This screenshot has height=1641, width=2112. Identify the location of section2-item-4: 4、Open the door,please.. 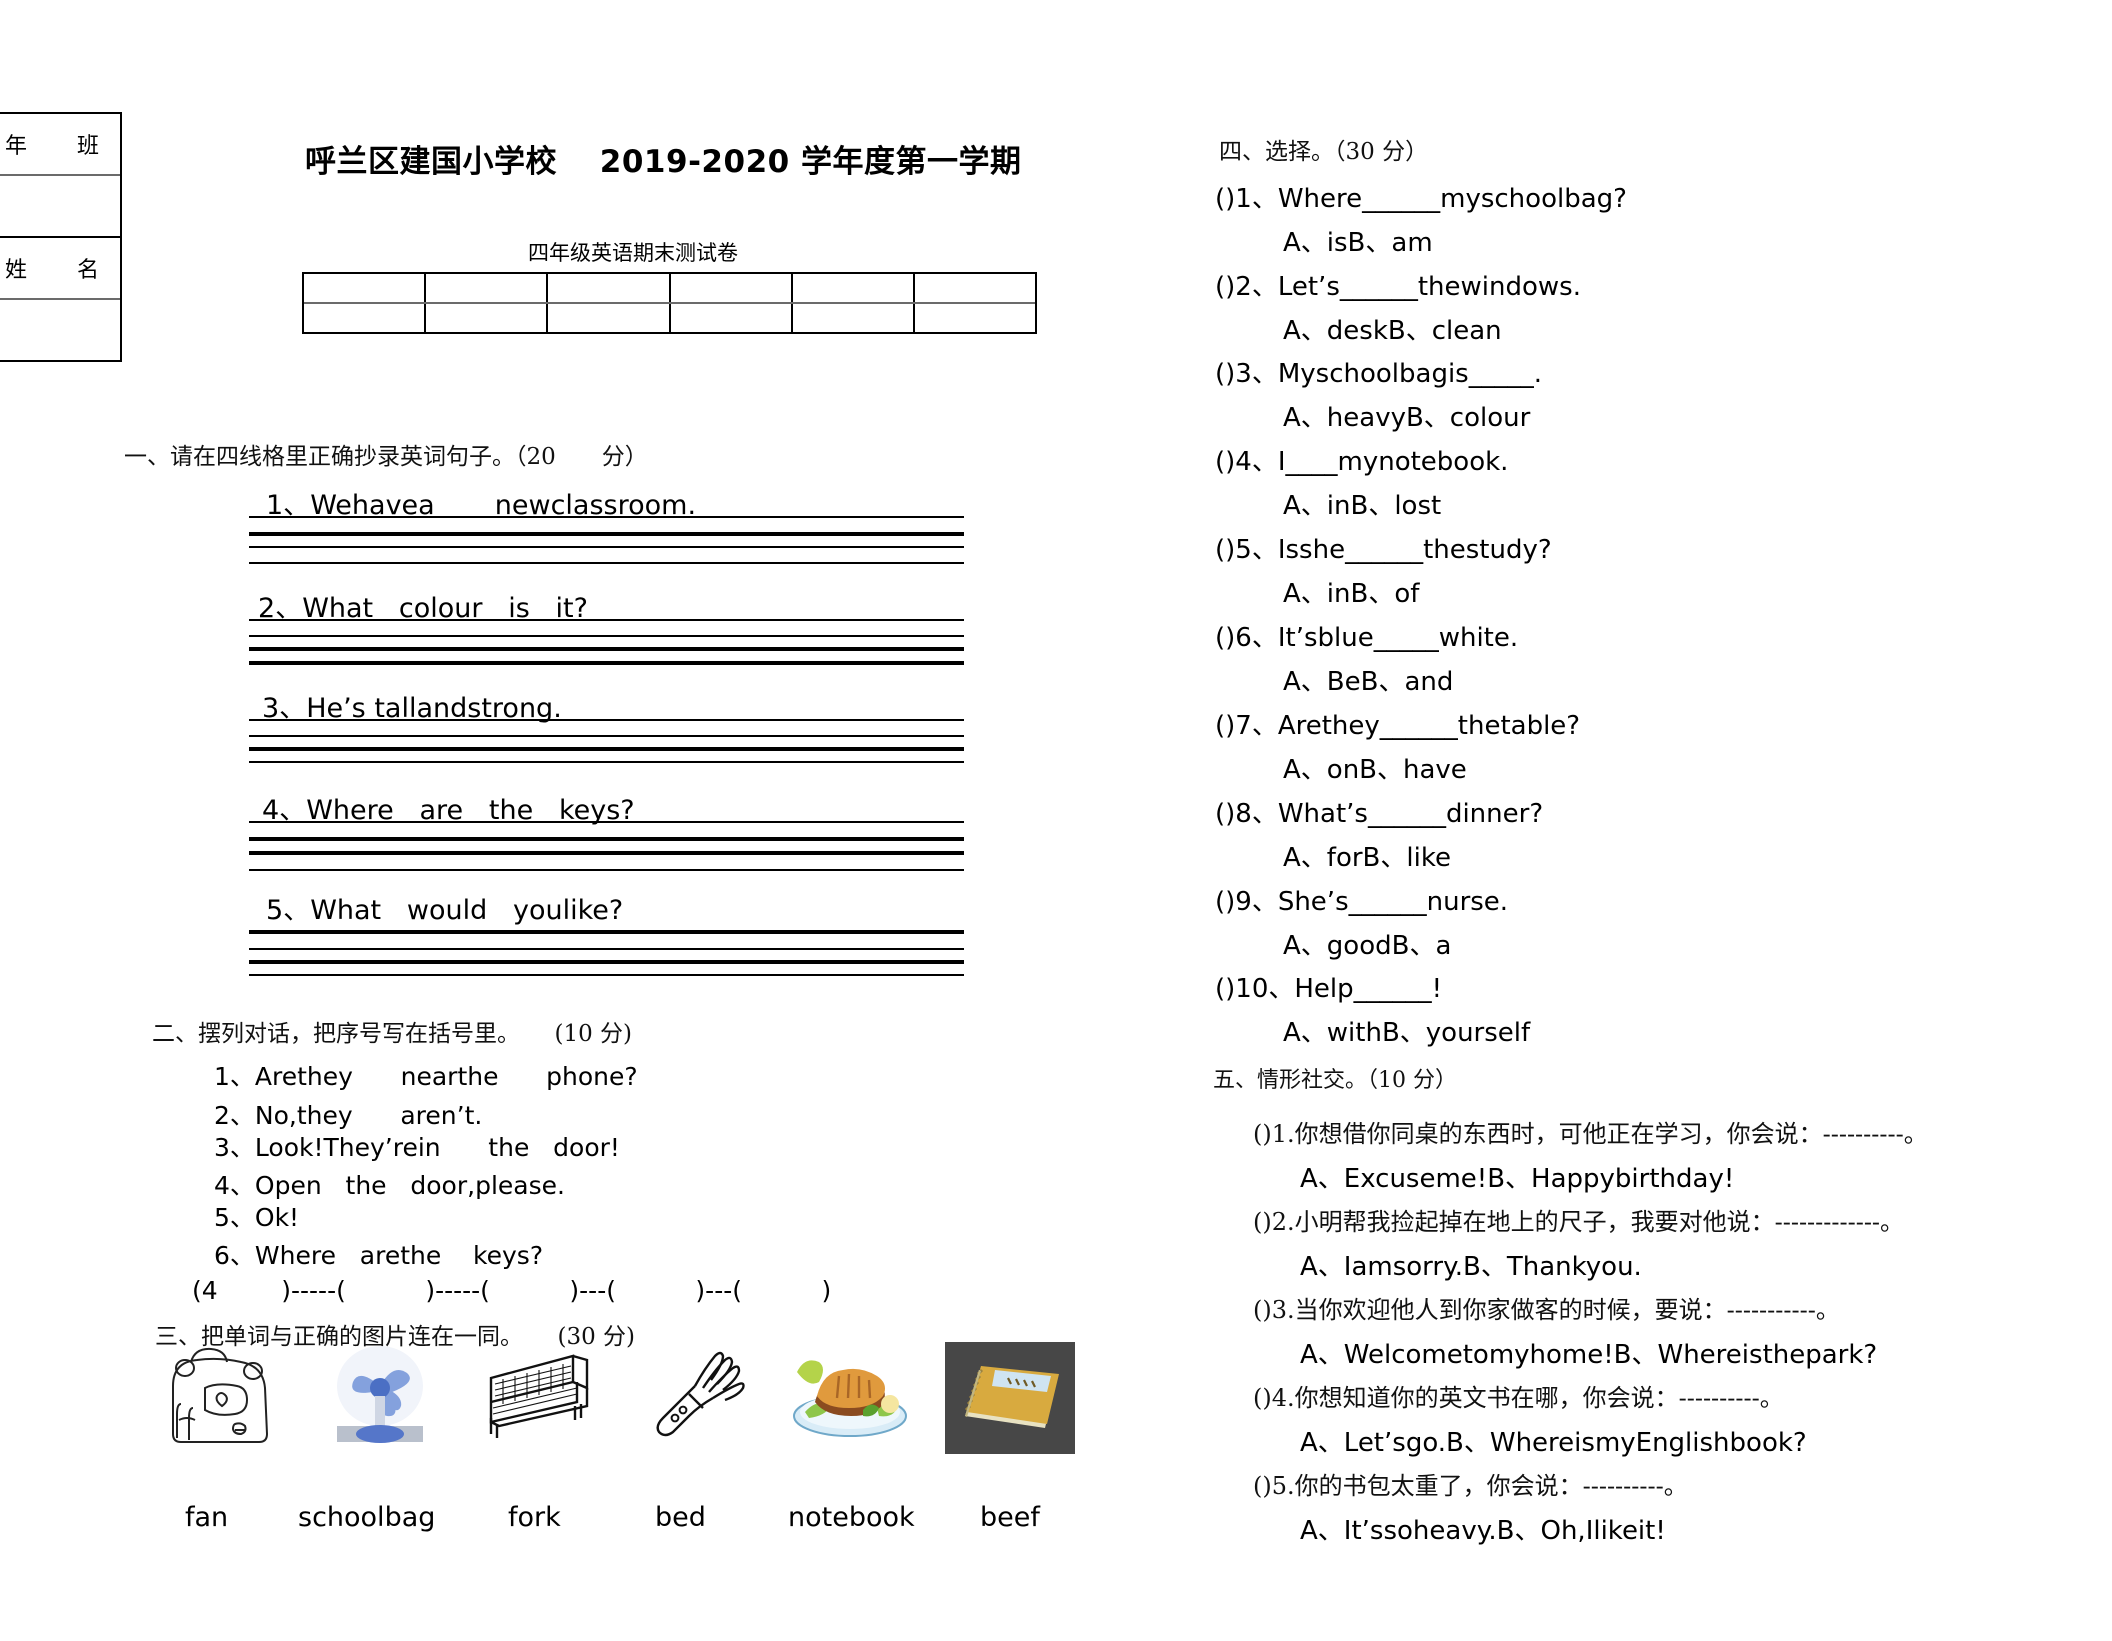
(389, 1185).